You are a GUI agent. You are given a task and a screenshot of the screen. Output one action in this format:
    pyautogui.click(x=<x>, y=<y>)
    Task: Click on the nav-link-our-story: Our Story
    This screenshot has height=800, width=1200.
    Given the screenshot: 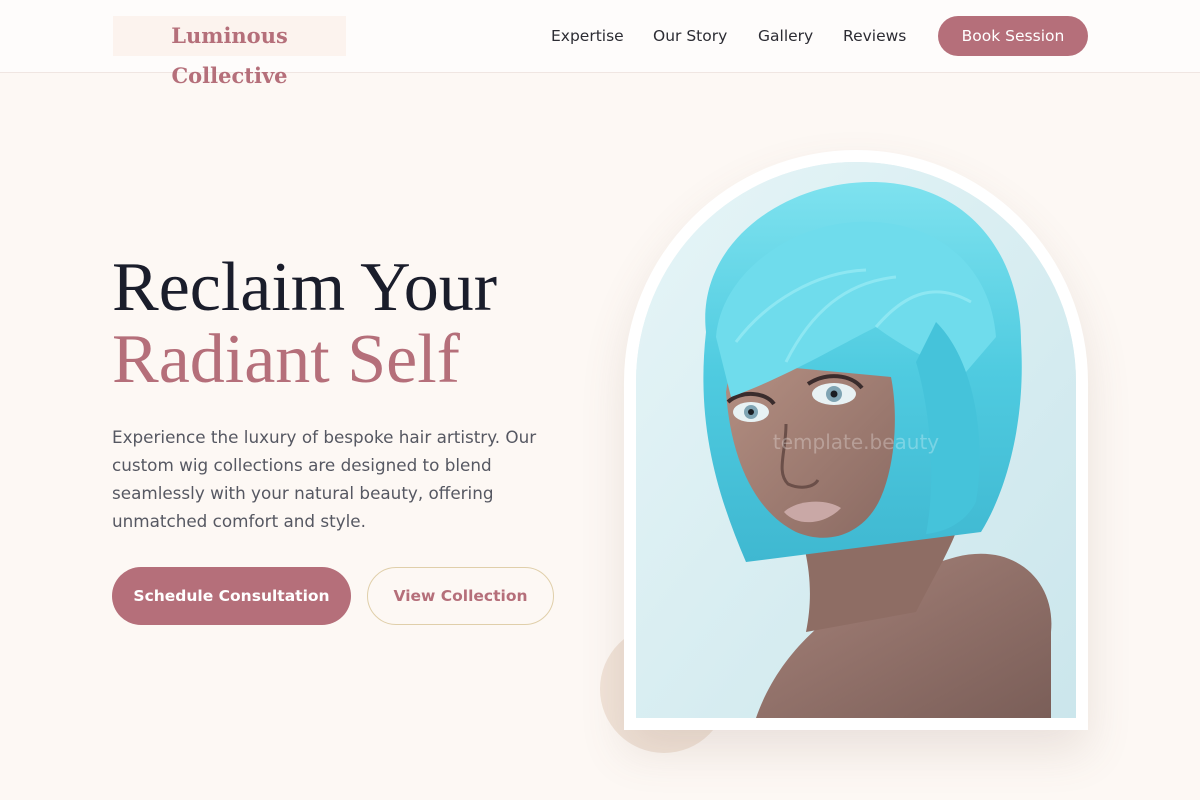 What is the action you would take?
    pyautogui.click(x=690, y=36)
    